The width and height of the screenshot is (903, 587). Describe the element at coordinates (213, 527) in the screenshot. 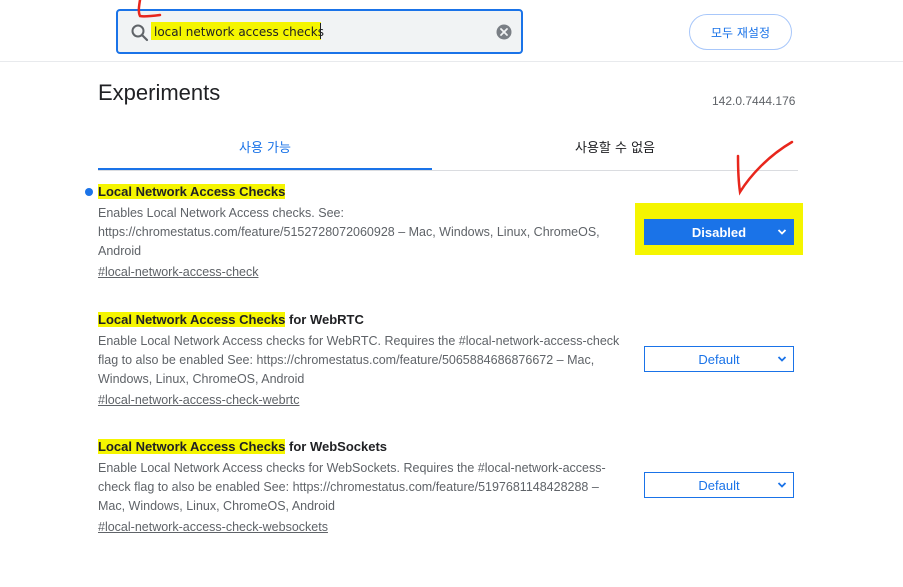

I see `experiment-permalink: #local-network-access-check-websockets` at that location.